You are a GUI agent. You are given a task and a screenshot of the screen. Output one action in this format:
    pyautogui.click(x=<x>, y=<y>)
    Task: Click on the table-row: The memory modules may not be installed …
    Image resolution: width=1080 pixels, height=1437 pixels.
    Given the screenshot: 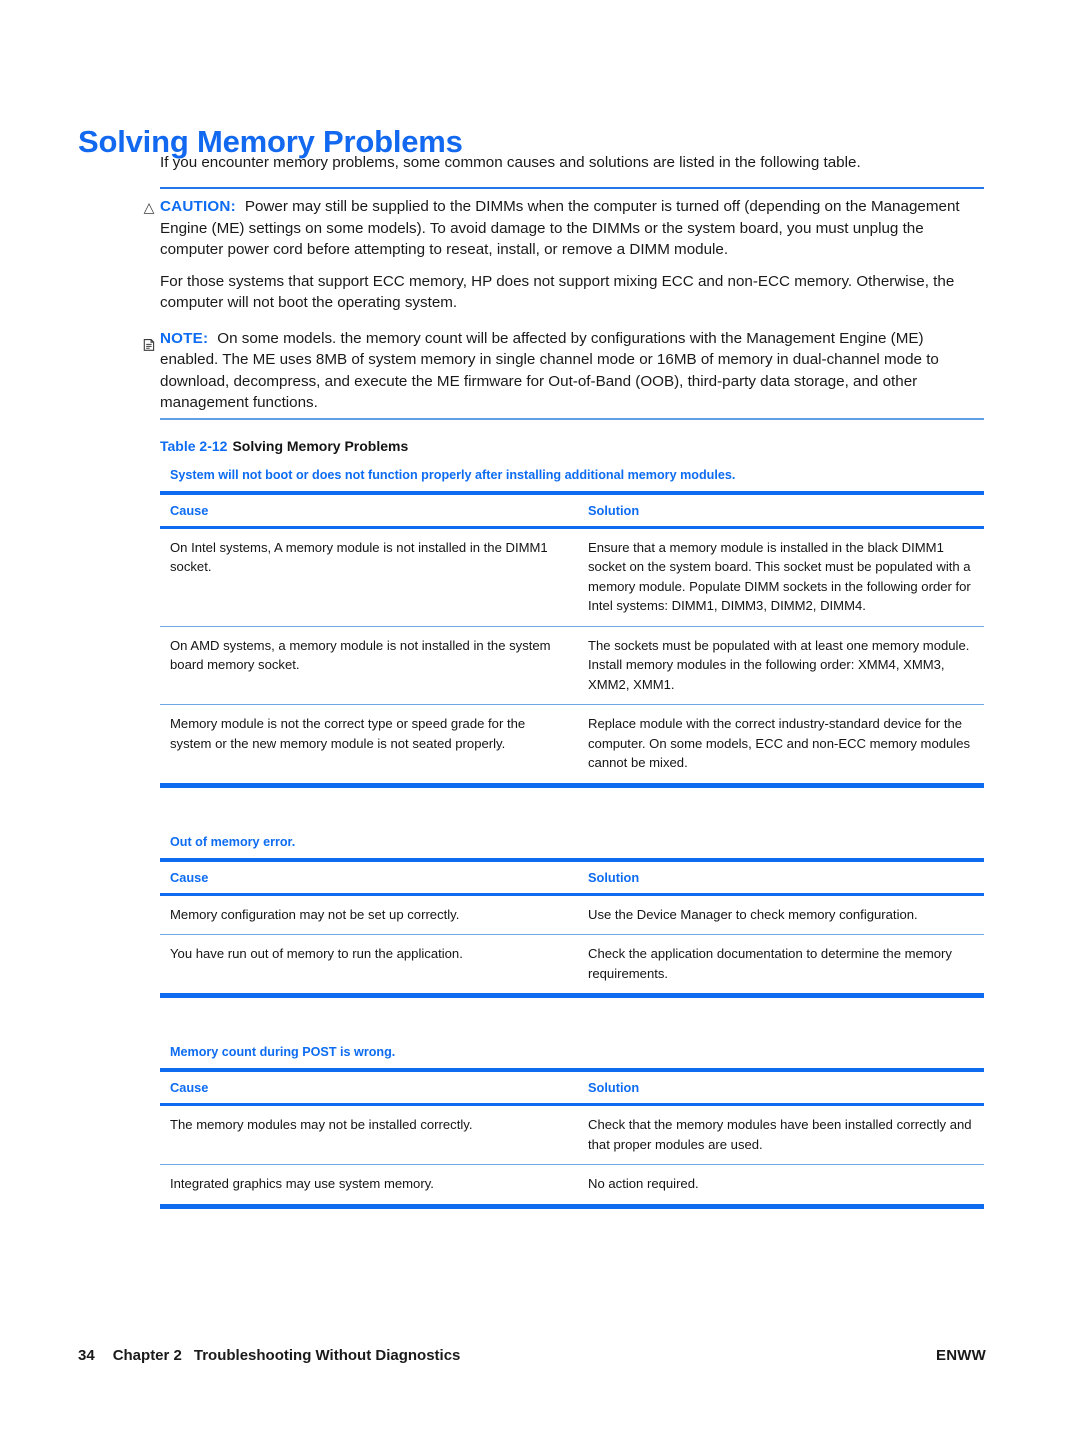 What is the action you would take?
    pyautogui.click(x=572, y=1135)
    